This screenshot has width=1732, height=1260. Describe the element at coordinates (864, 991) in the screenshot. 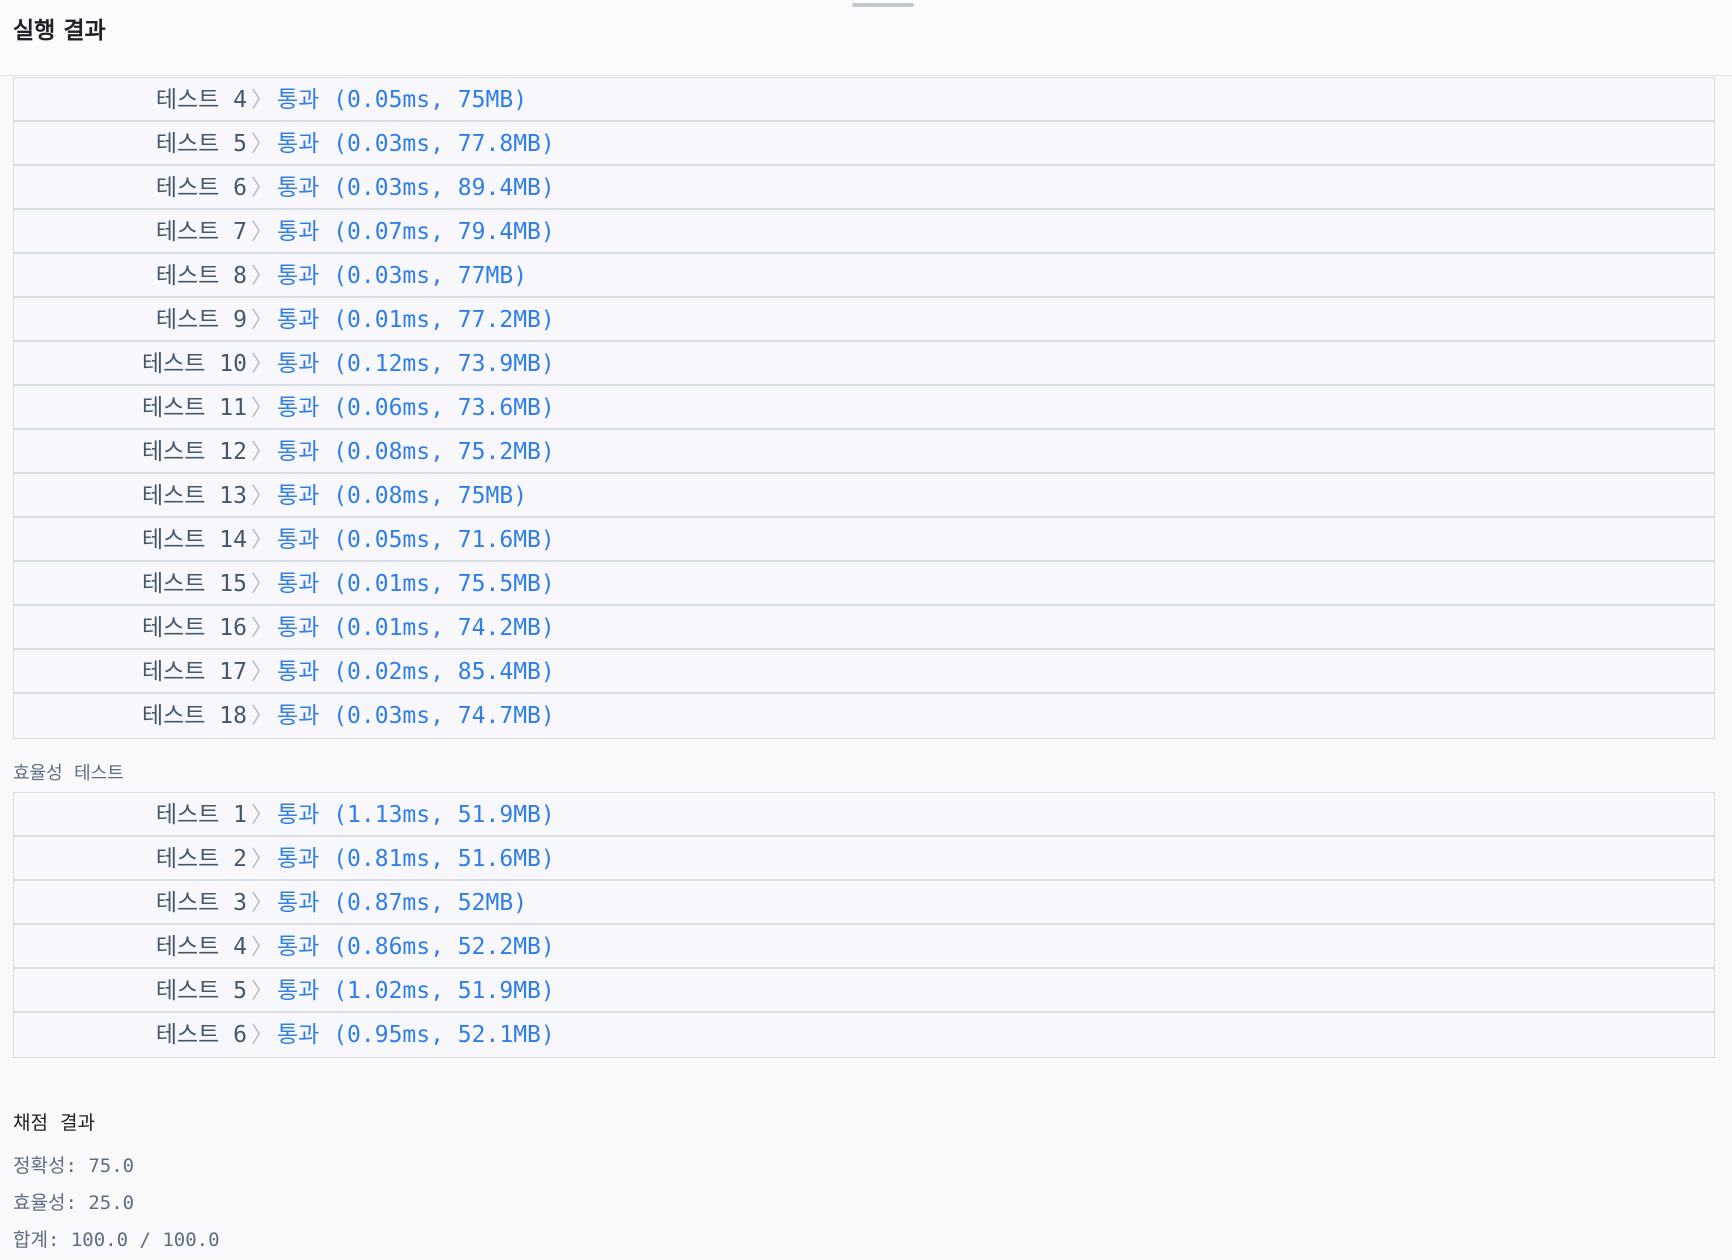

I see `result-row: 테스트 5 〉 통과 (1.02ms, 51.9MB)` at that location.